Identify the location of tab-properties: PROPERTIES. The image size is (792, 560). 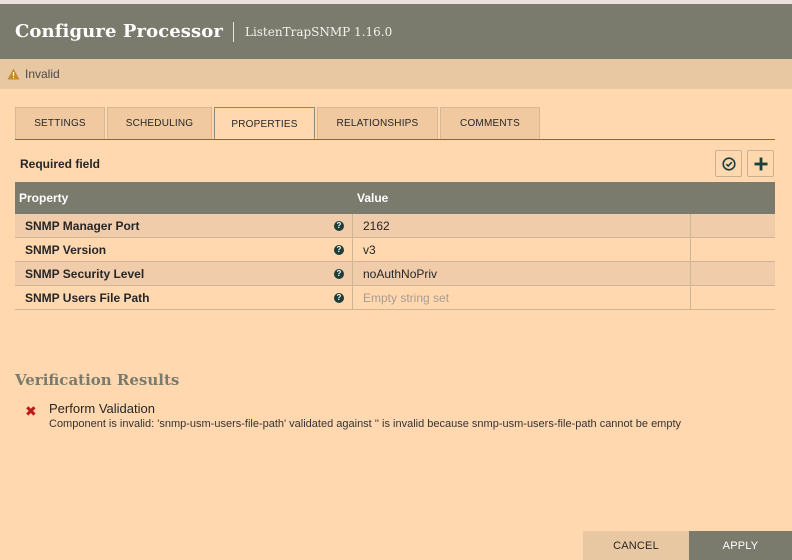
(264, 123).